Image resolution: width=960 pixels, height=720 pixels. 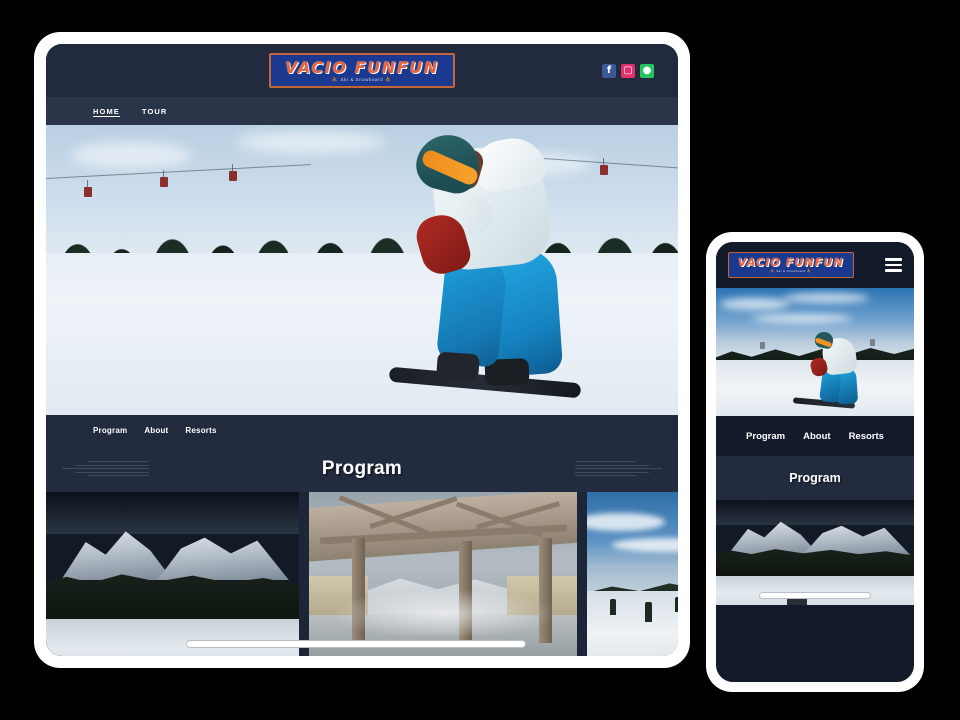 I want to click on phone-logo-subtitle-text: Ski & Snowboard, so click(x=791, y=271).